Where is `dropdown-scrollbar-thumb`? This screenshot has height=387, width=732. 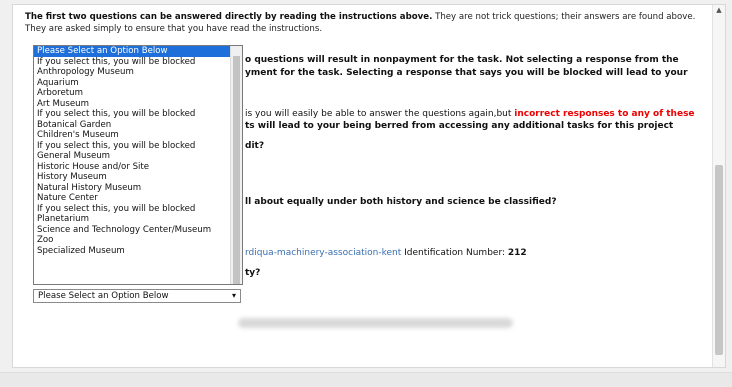 dropdown-scrollbar-thumb is located at coordinates (236, 170).